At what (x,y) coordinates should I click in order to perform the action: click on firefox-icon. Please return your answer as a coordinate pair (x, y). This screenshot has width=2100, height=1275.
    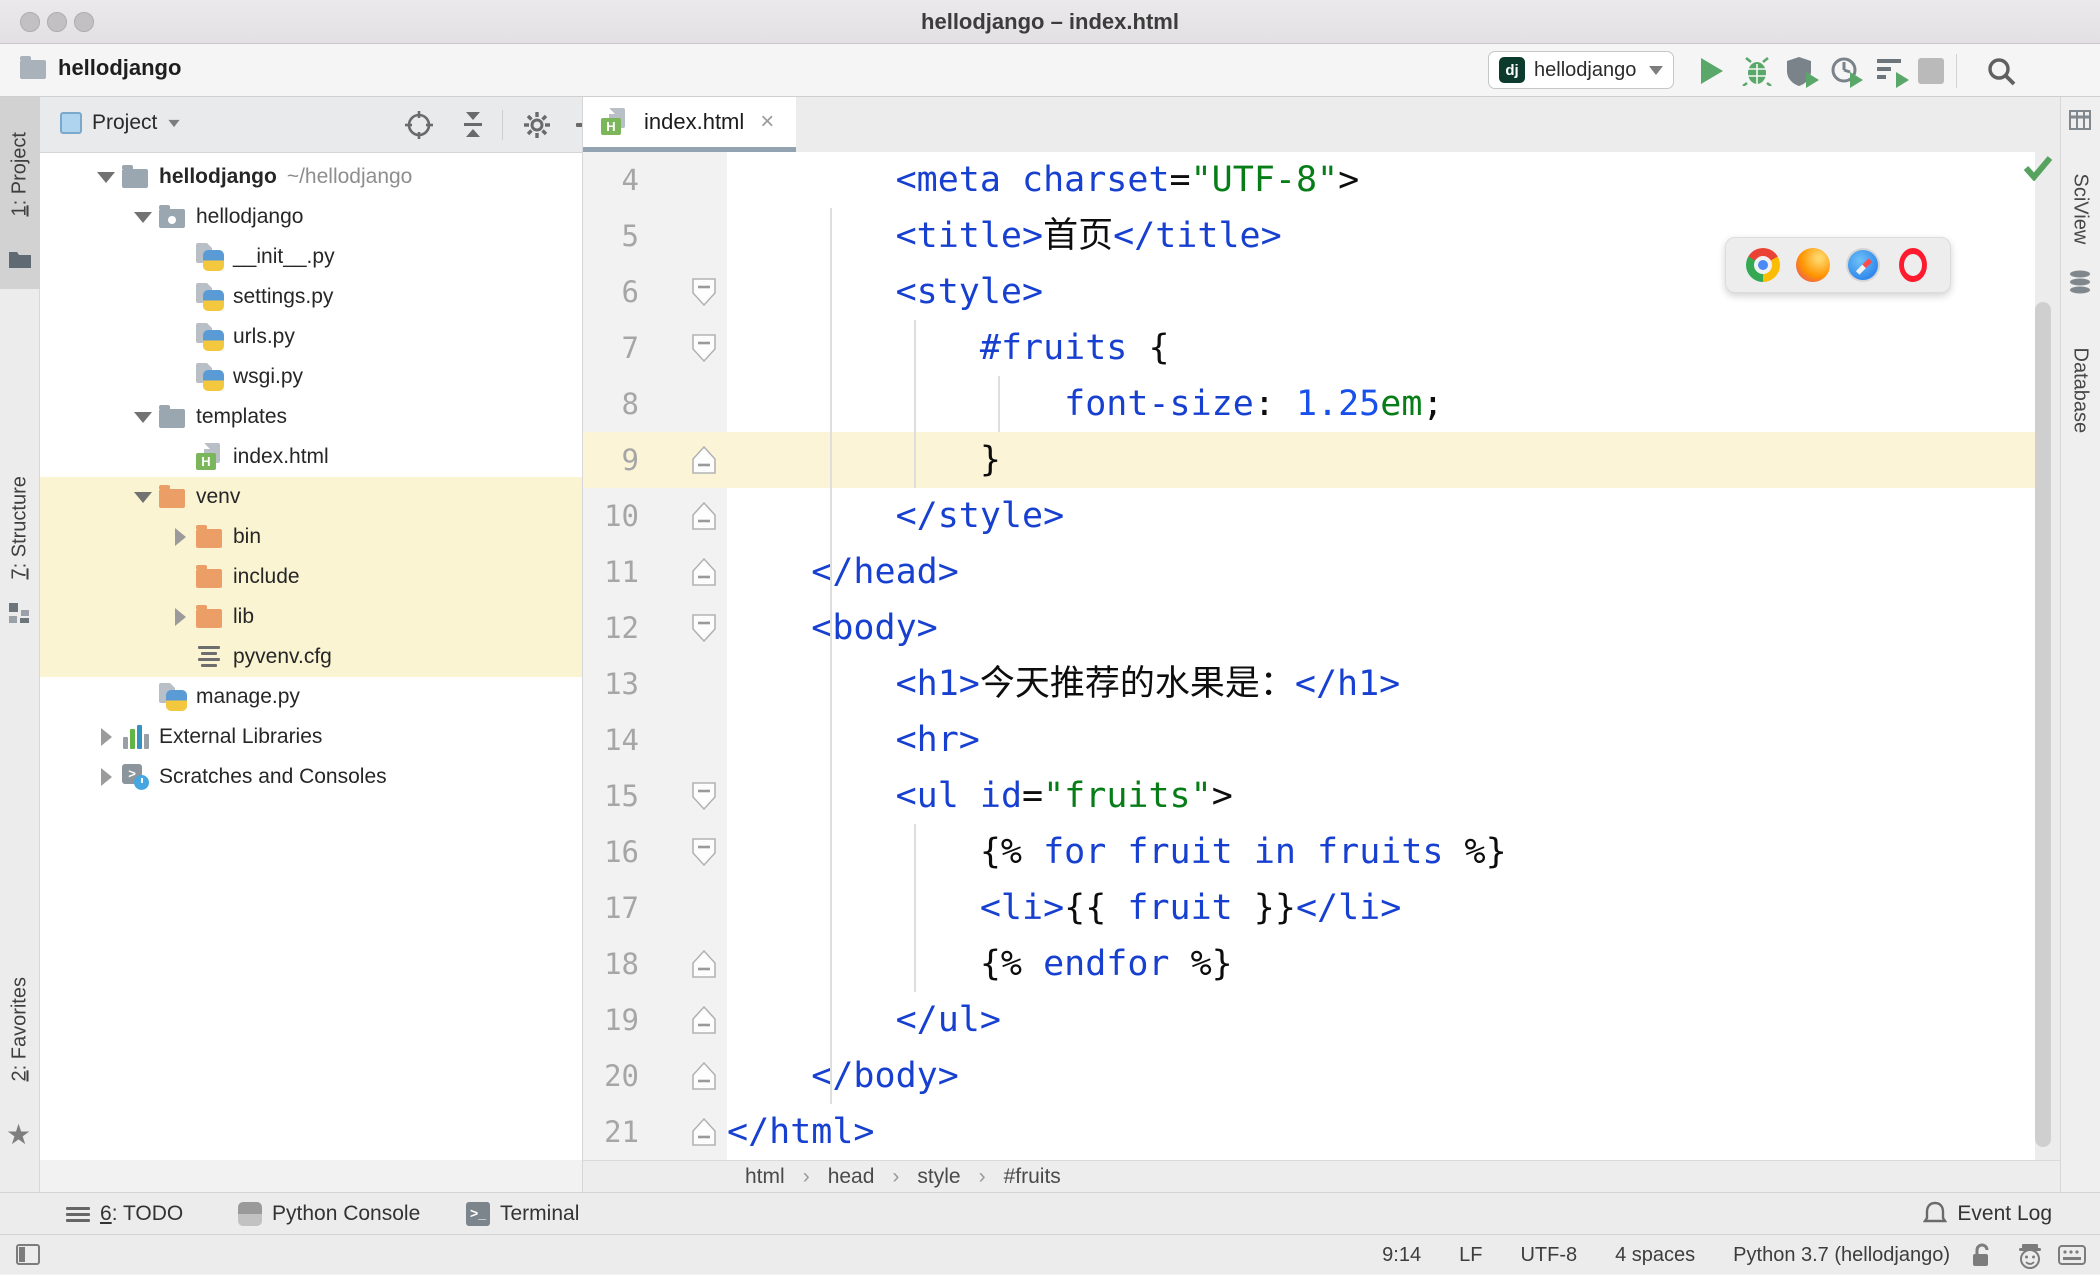
    Looking at the image, I should click on (1813, 265).